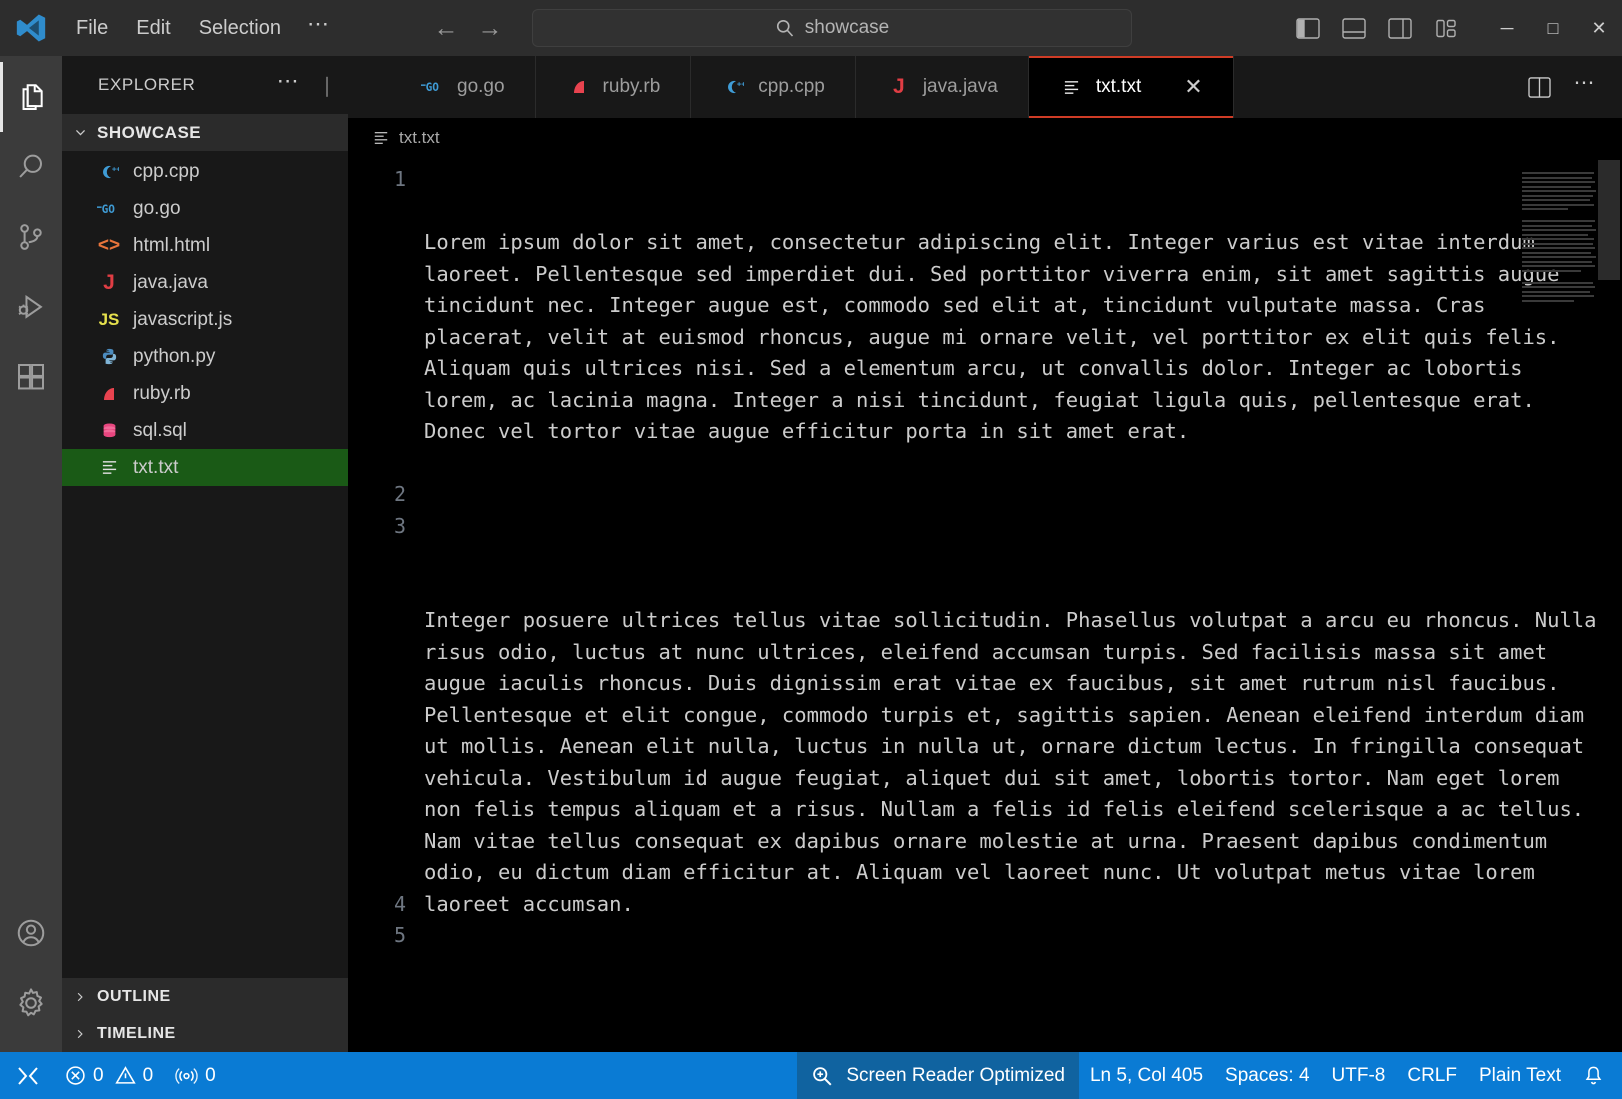 This screenshot has height=1099, width=1622. I want to click on split-editor-right-button, so click(1539, 87).